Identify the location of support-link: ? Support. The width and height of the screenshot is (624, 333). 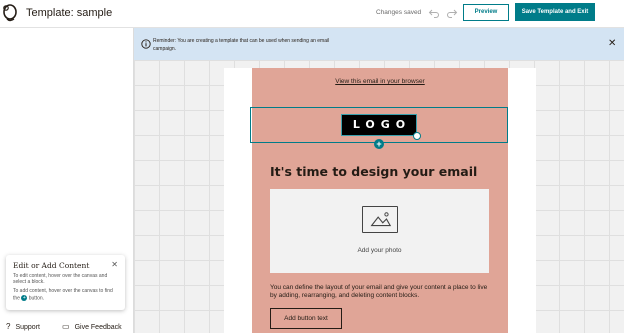
(23, 326).